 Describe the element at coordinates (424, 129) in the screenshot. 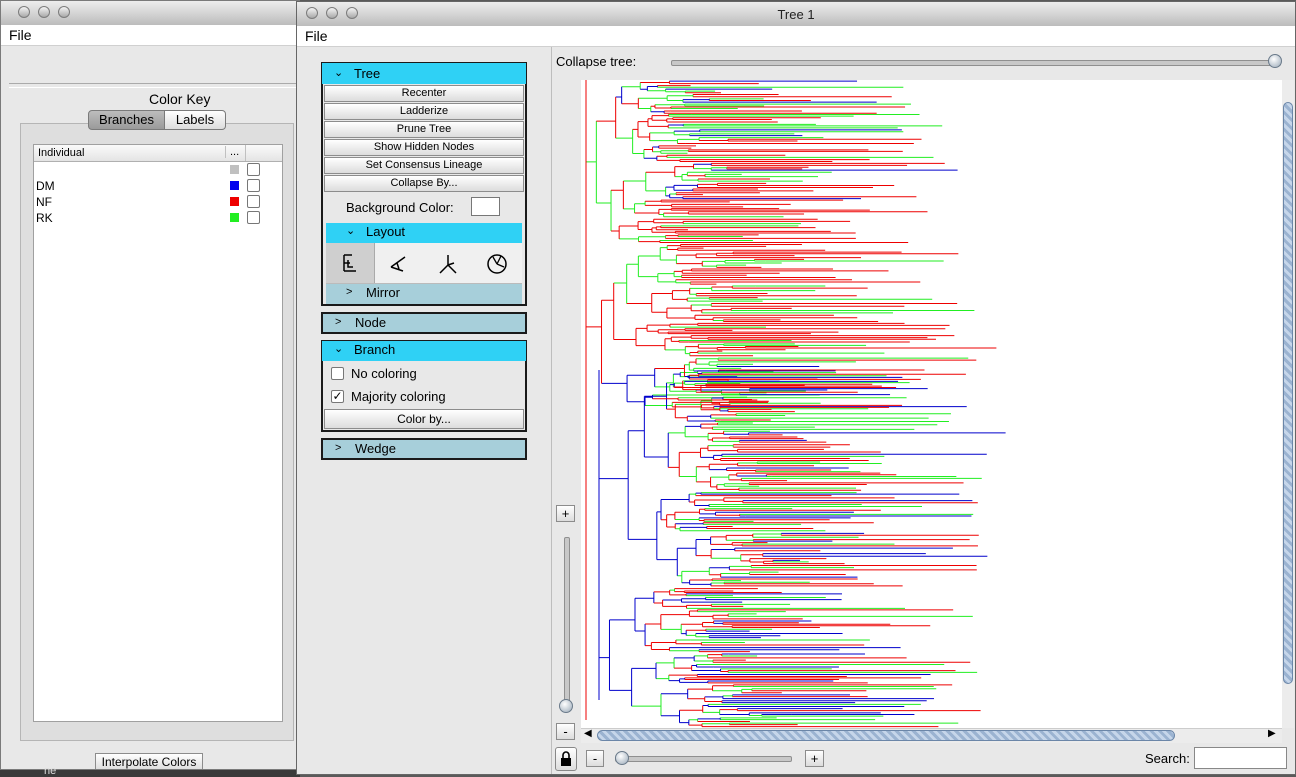

I see `prune-tree-button: Prune Tree` at that location.